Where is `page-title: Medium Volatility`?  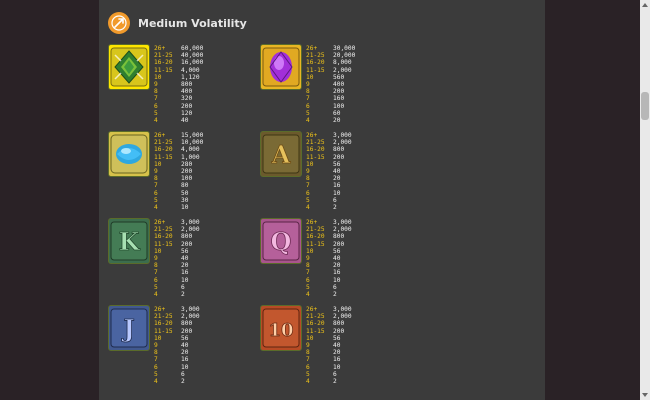 page-title: Medium Volatility is located at coordinates (192, 23).